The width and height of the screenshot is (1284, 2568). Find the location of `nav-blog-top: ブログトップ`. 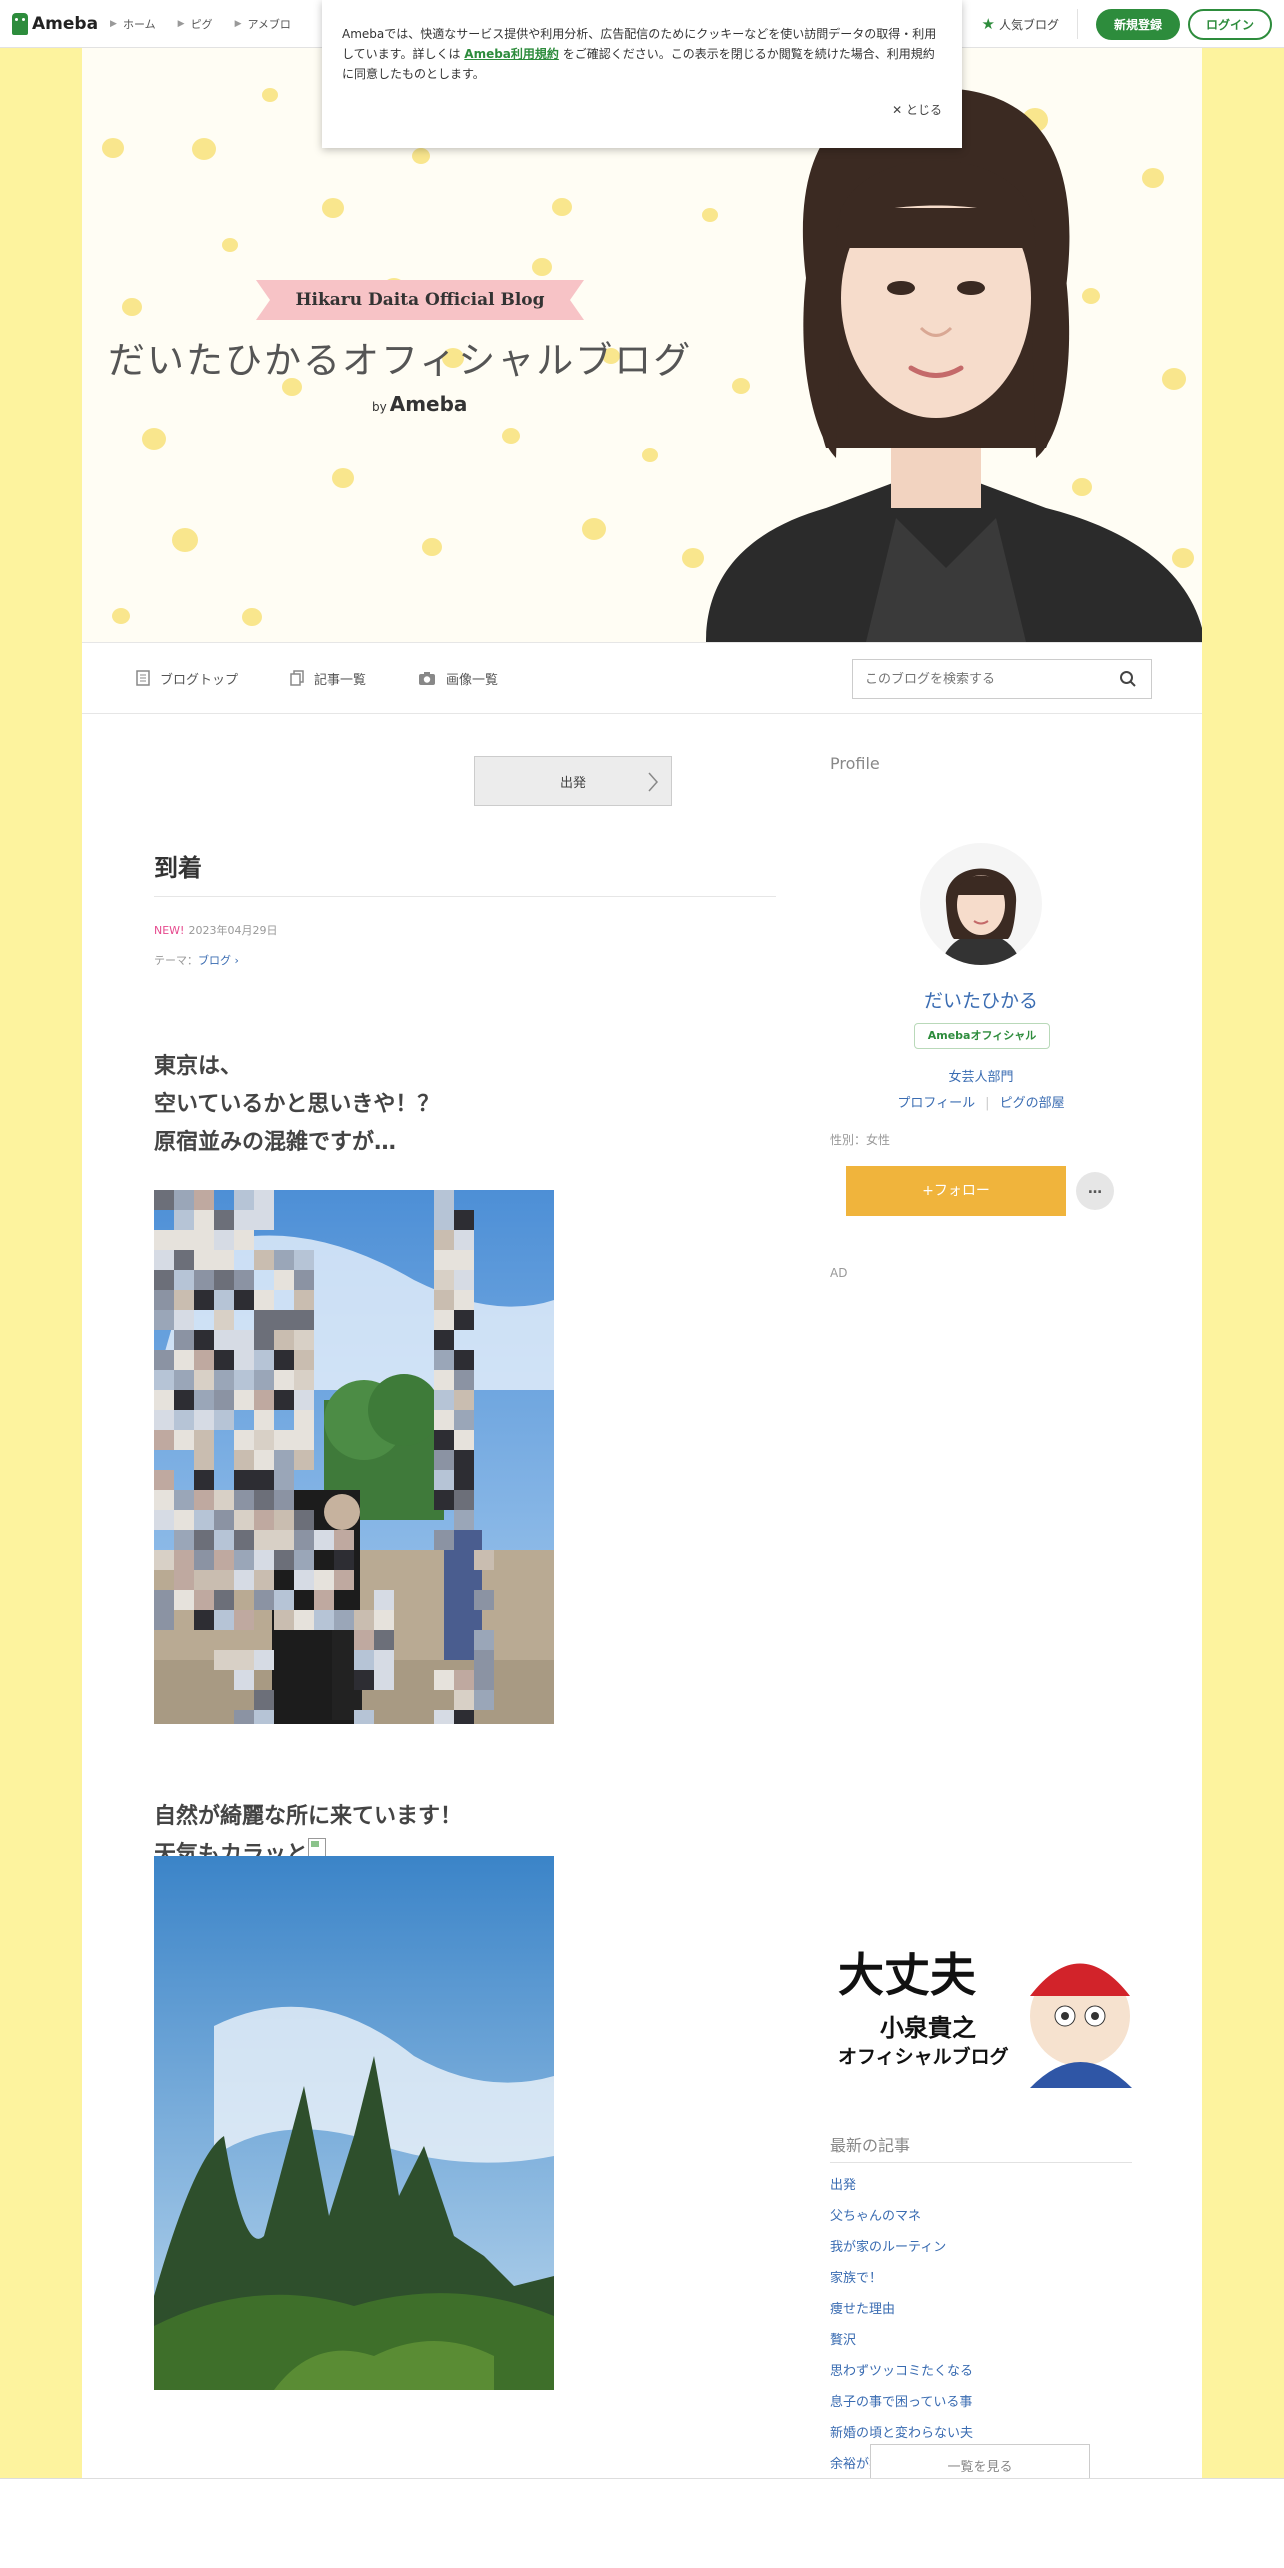

nav-blog-top: ブログトップ is located at coordinates (187, 678).